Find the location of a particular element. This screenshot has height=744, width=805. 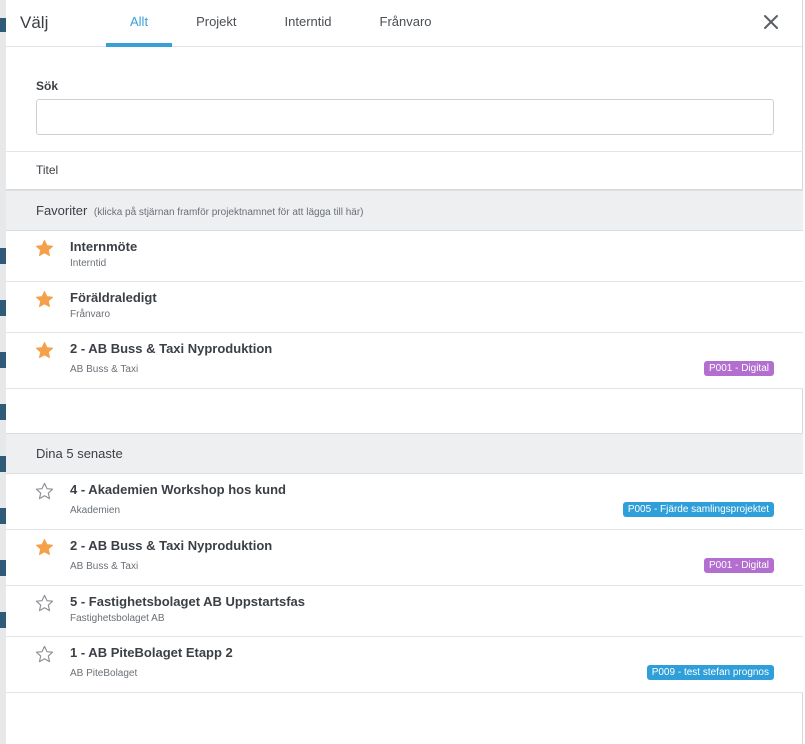

project-tag: P005 - Fjärde samlingsprojektet is located at coordinates (698, 509).